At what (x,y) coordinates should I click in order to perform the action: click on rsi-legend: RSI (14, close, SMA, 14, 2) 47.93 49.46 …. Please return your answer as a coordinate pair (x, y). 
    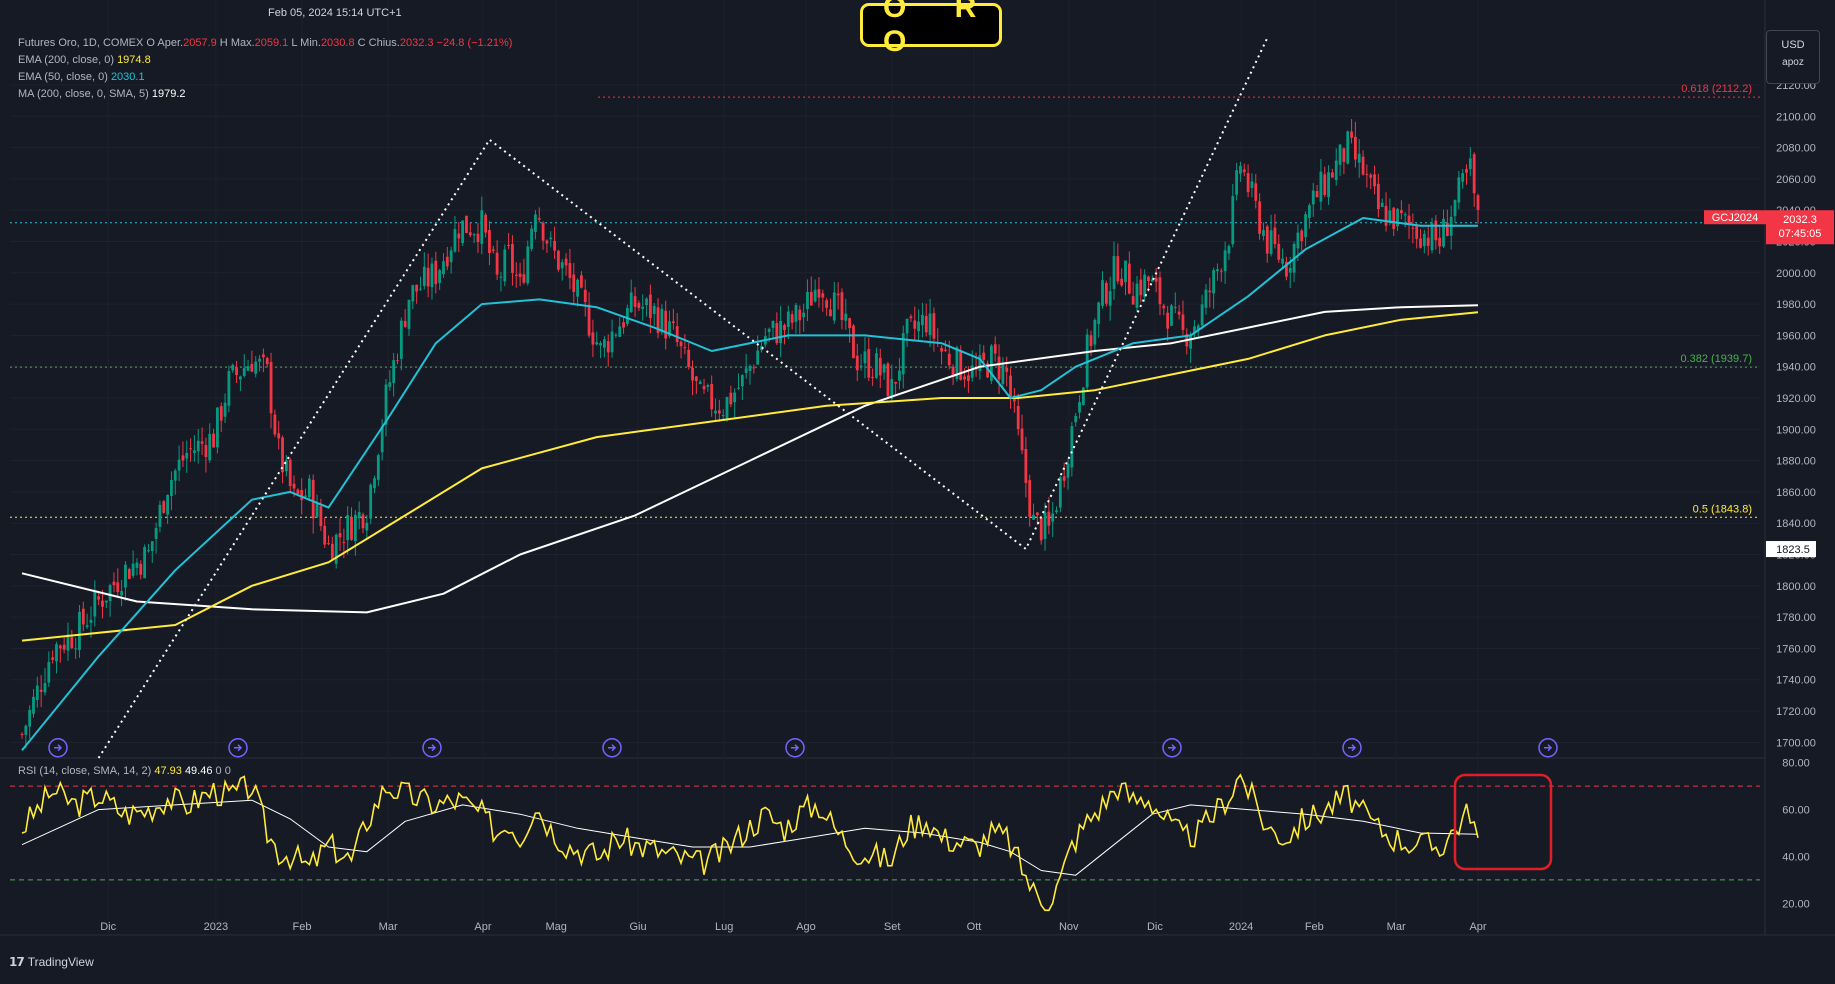
    Looking at the image, I should click on (124, 771).